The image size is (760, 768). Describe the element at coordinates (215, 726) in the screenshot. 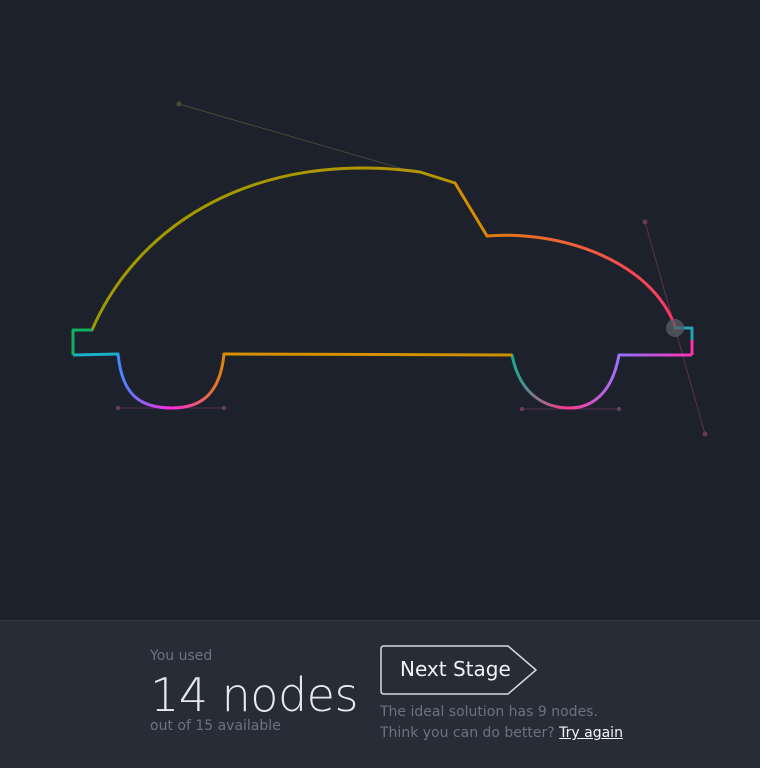

I see `available-label: out of 15 available` at that location.